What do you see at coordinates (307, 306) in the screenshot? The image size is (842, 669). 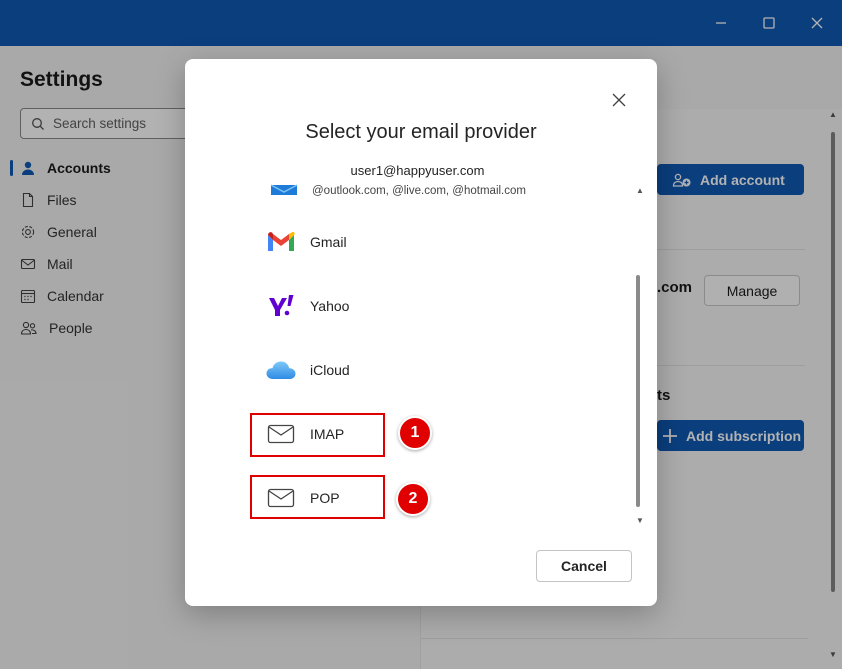 I see `provider-yahoo: Yahoo` at bounding box center [307, 306].